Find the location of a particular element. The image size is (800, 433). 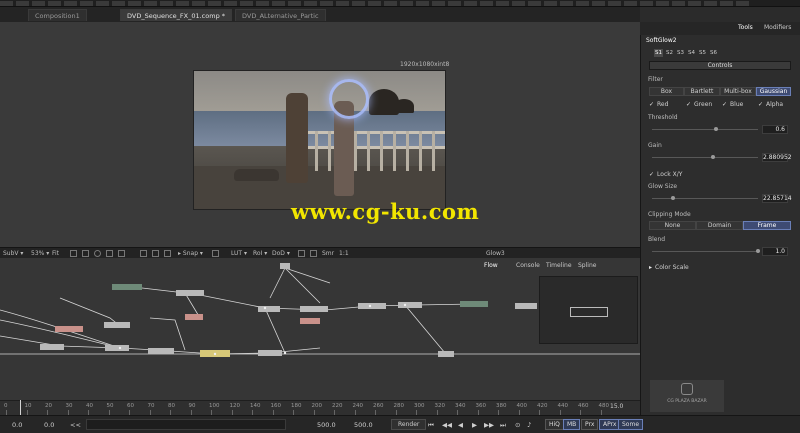

circle-icon is located at coordinates (97, 253).